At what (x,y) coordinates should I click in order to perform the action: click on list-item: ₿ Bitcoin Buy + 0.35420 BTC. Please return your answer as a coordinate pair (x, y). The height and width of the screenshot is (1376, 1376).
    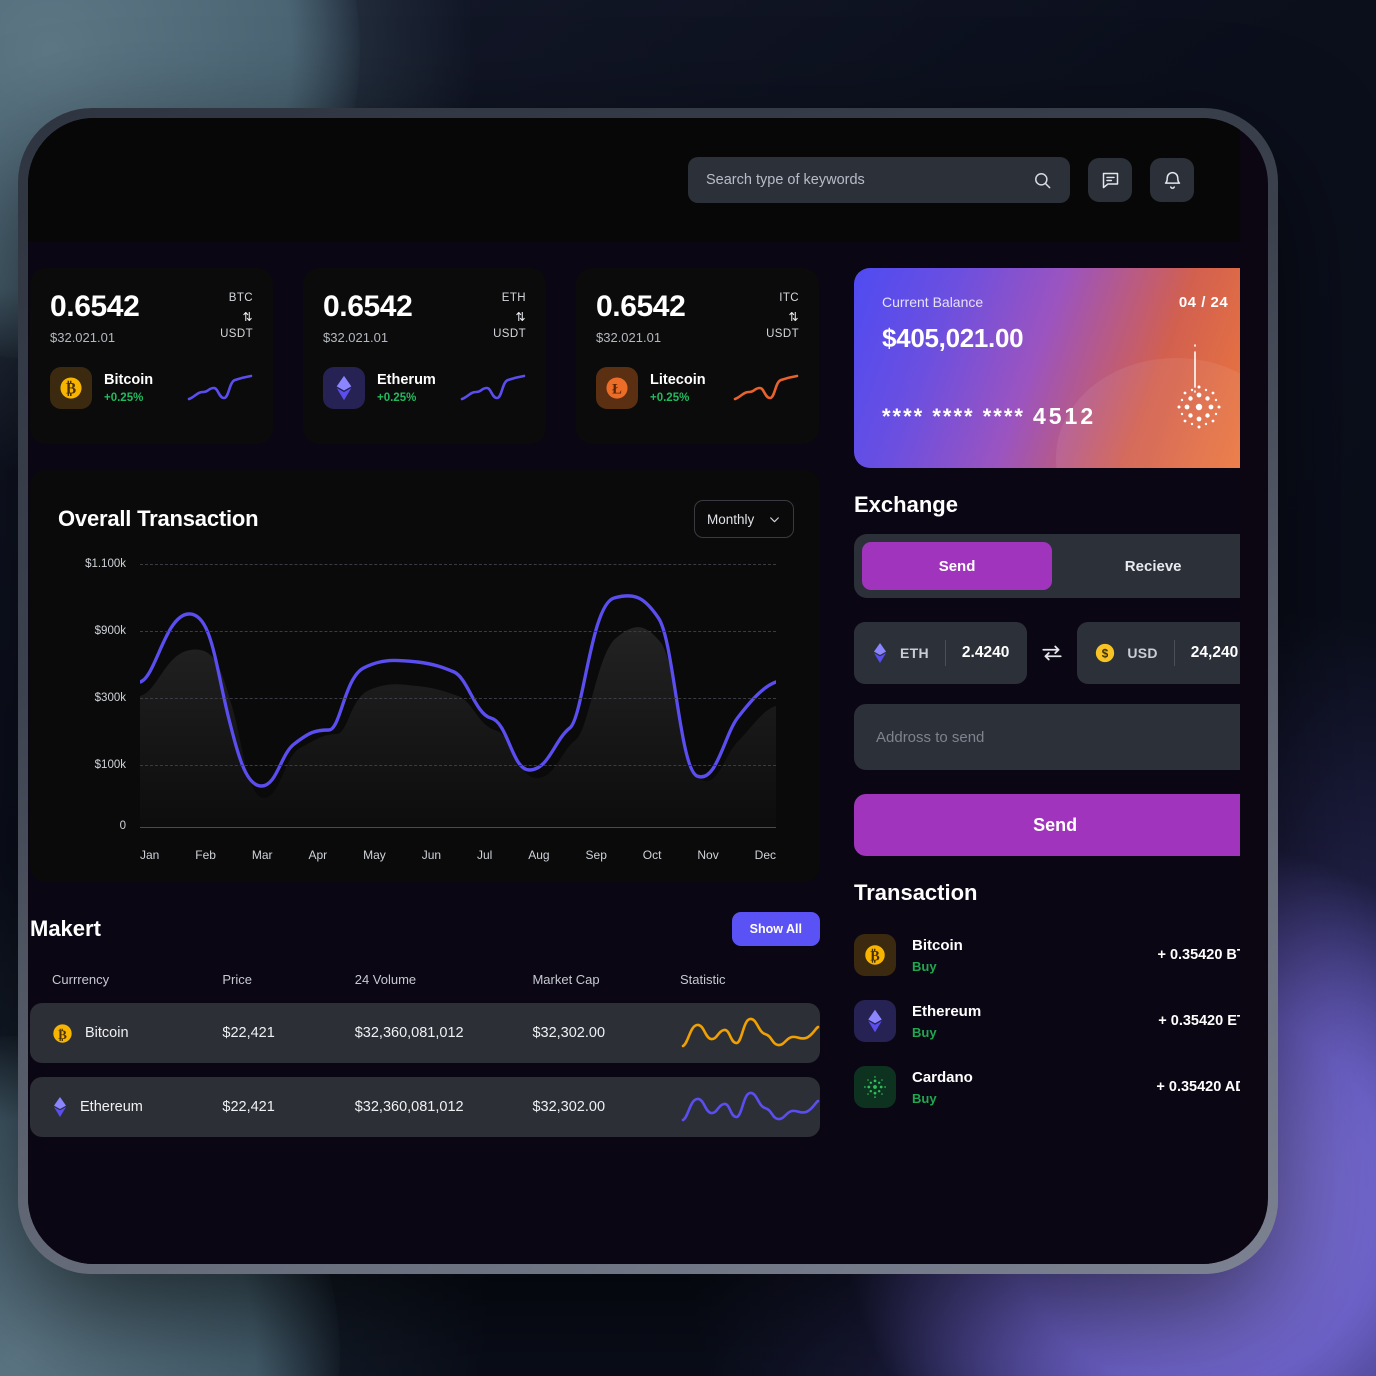
    Looking at the image, I should click on (1047, 955).